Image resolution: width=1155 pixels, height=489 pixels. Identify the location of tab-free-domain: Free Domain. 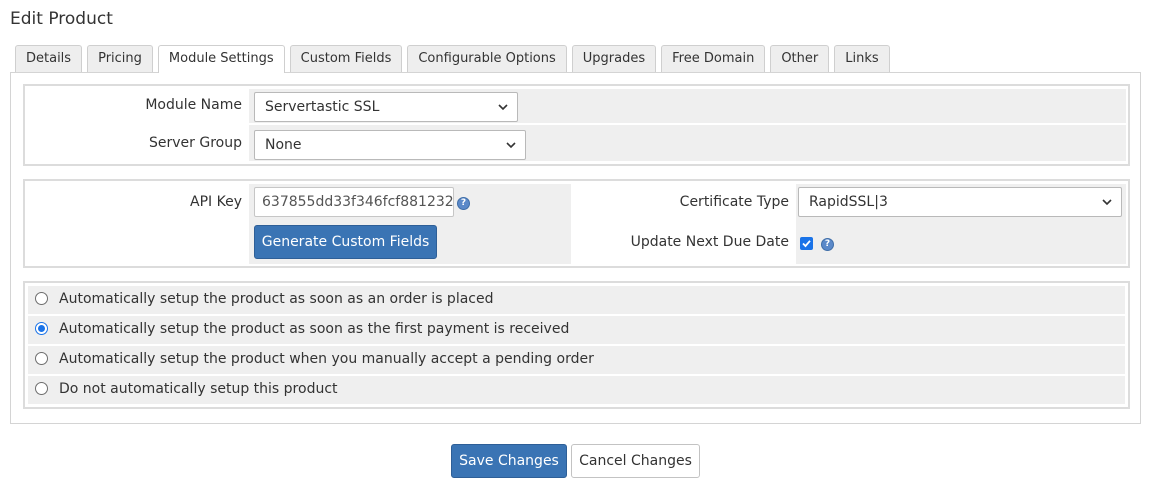
(713, 58).